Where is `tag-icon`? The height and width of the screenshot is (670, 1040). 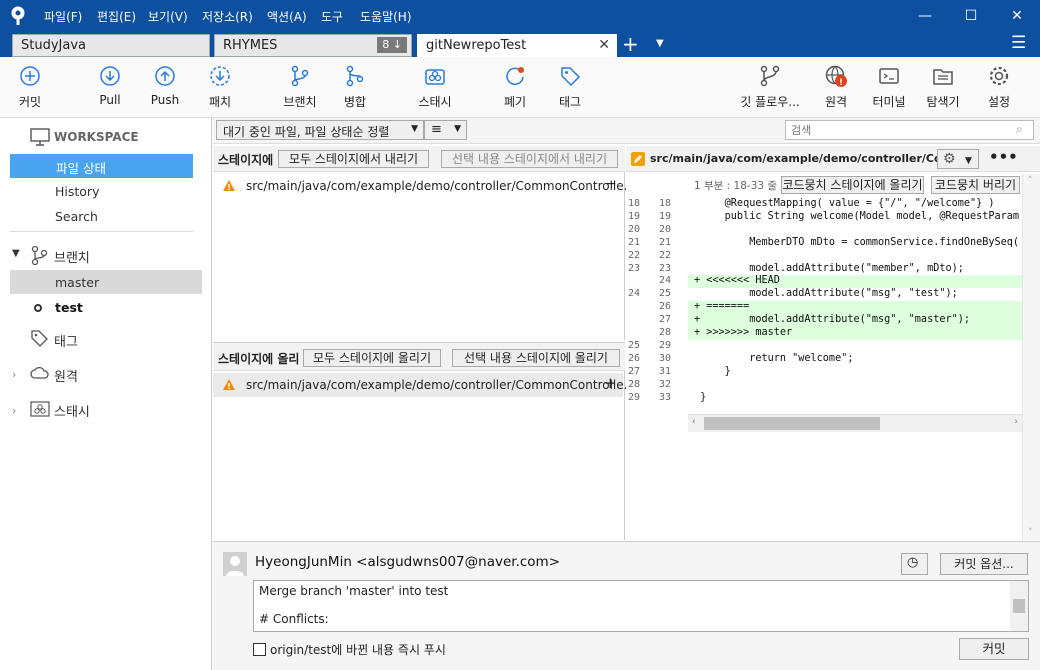
tag-icon is located at coordinates (571, 77).